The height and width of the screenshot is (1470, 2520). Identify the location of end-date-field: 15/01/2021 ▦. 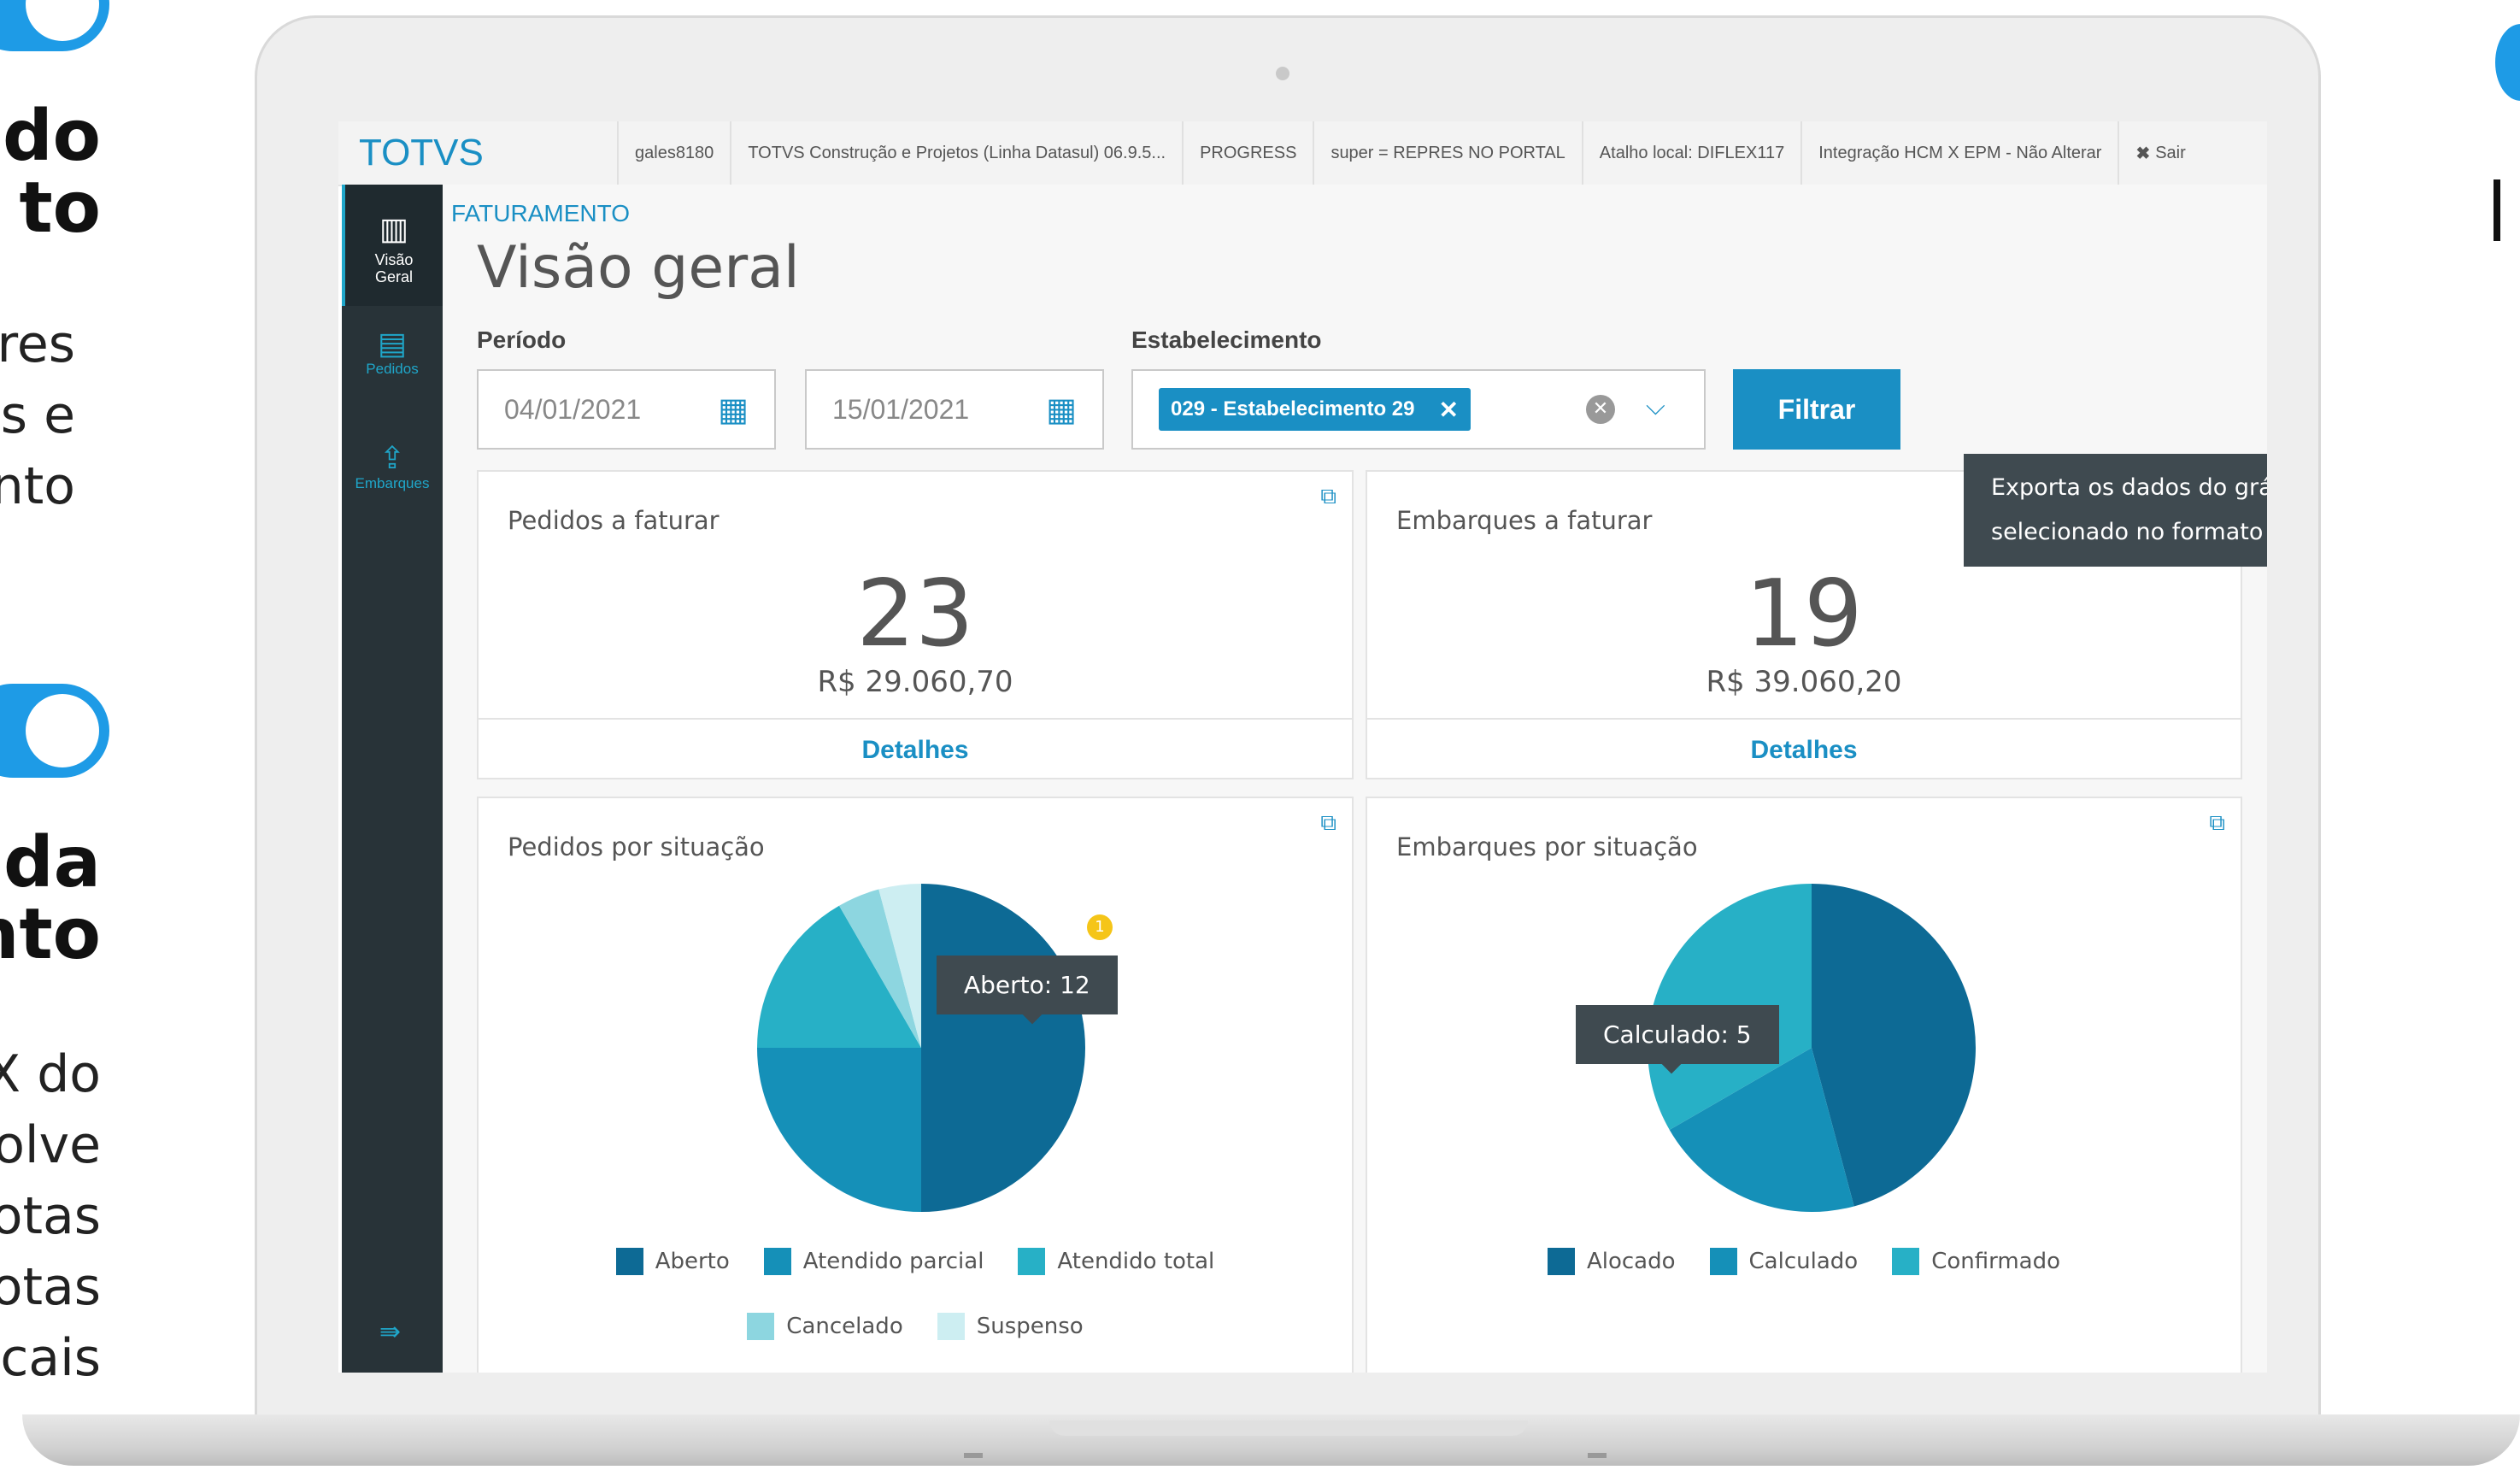
(955, 409).